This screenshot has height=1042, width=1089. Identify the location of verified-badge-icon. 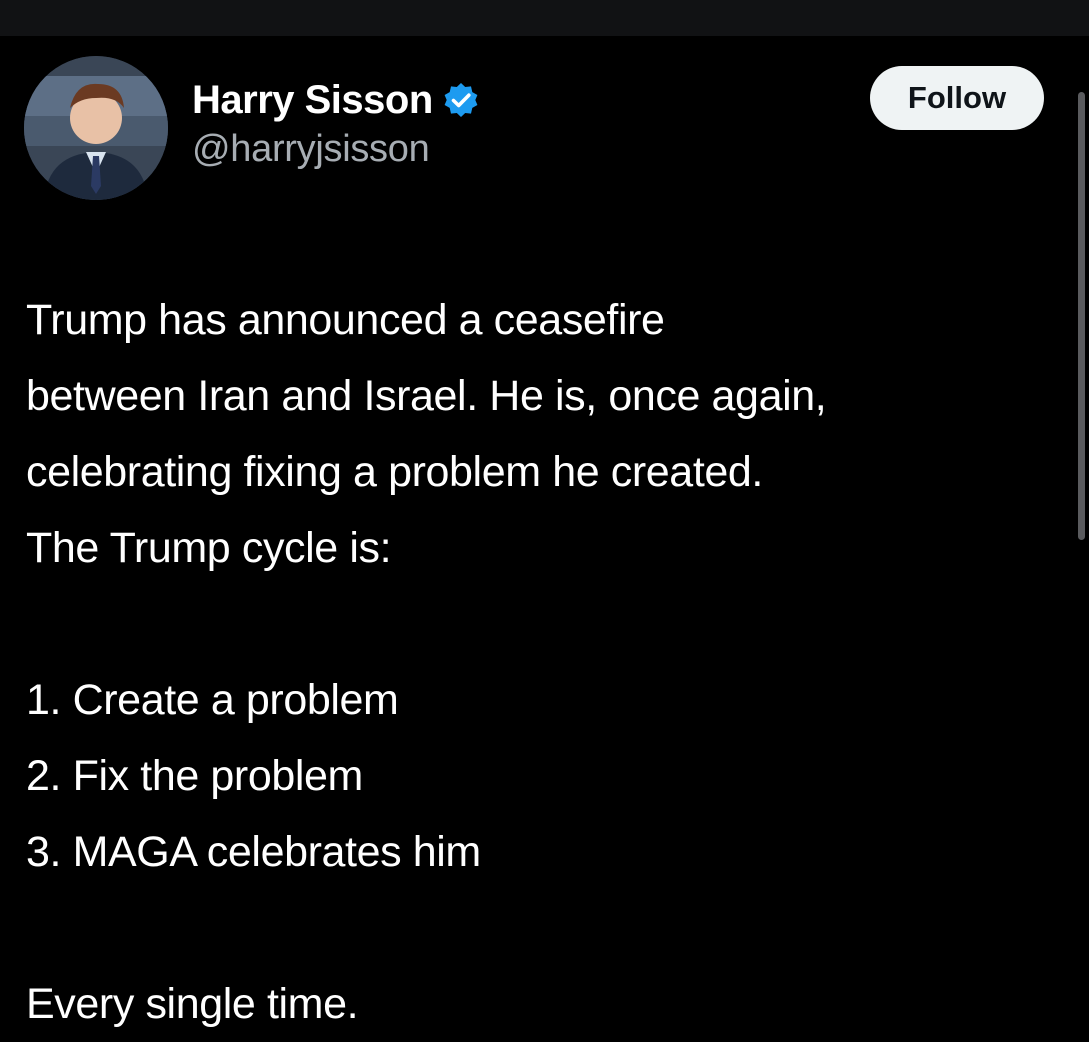
(461, 100).